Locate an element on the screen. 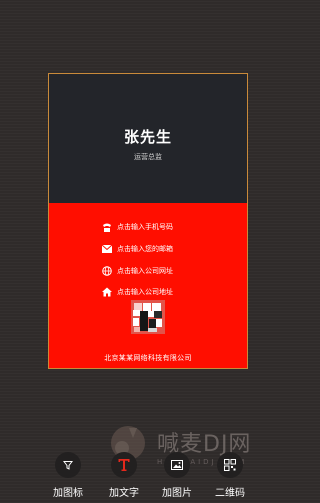  qr-code-button: 二维码 is located at coordinates (230, 474).